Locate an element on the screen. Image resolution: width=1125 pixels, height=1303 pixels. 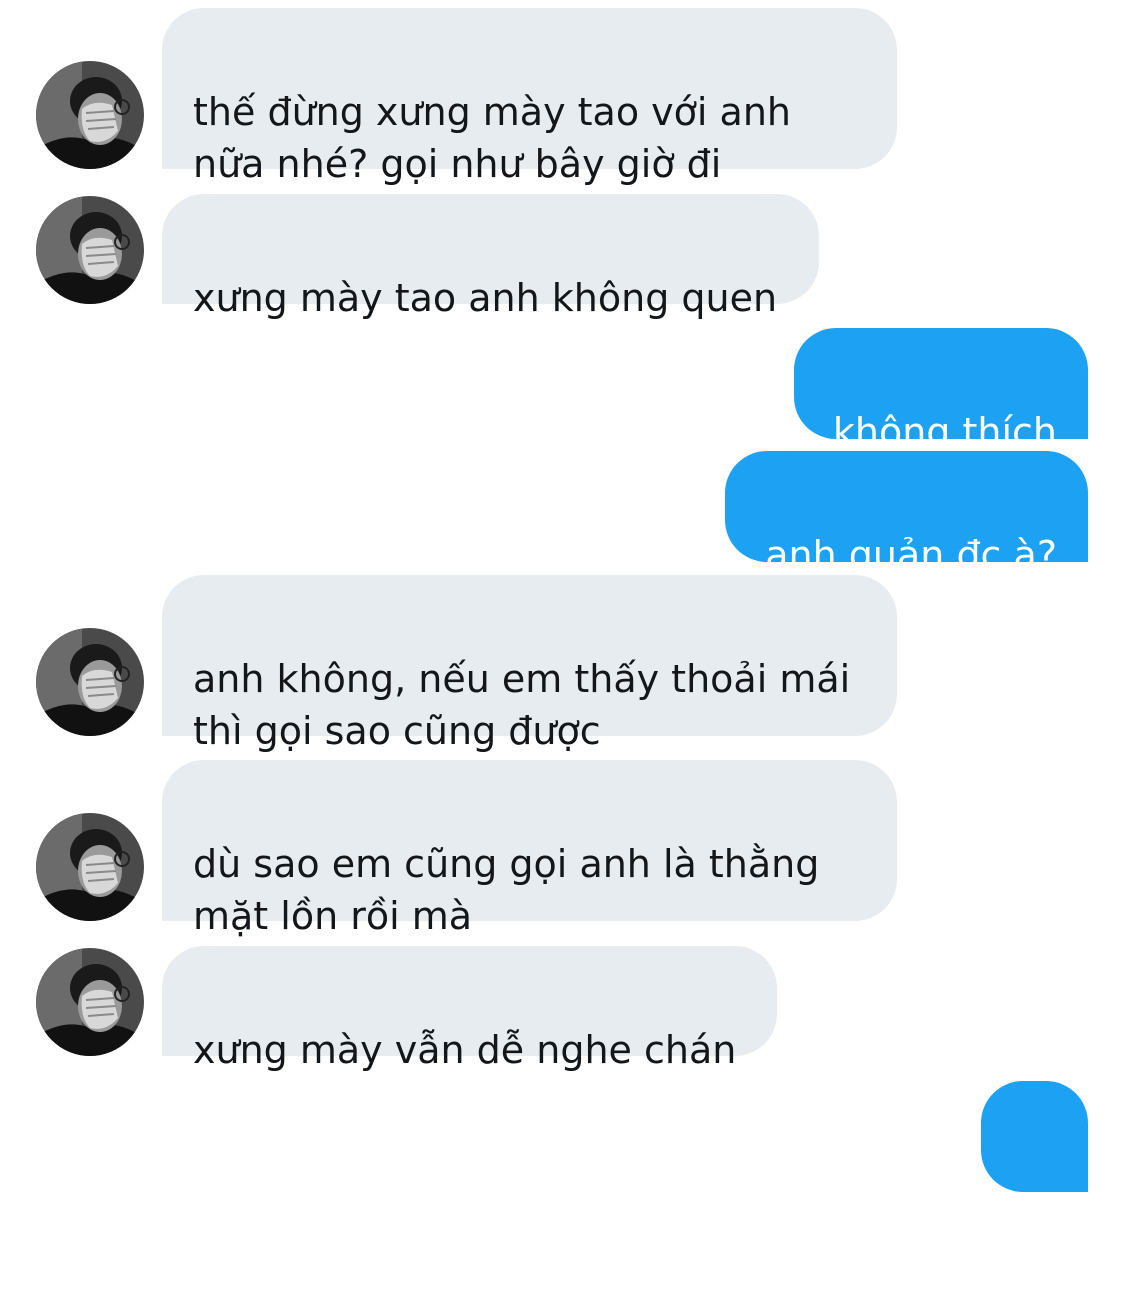
received-message-bubble: xưng mày tao anh không quen is located at coordinates (490, 257).